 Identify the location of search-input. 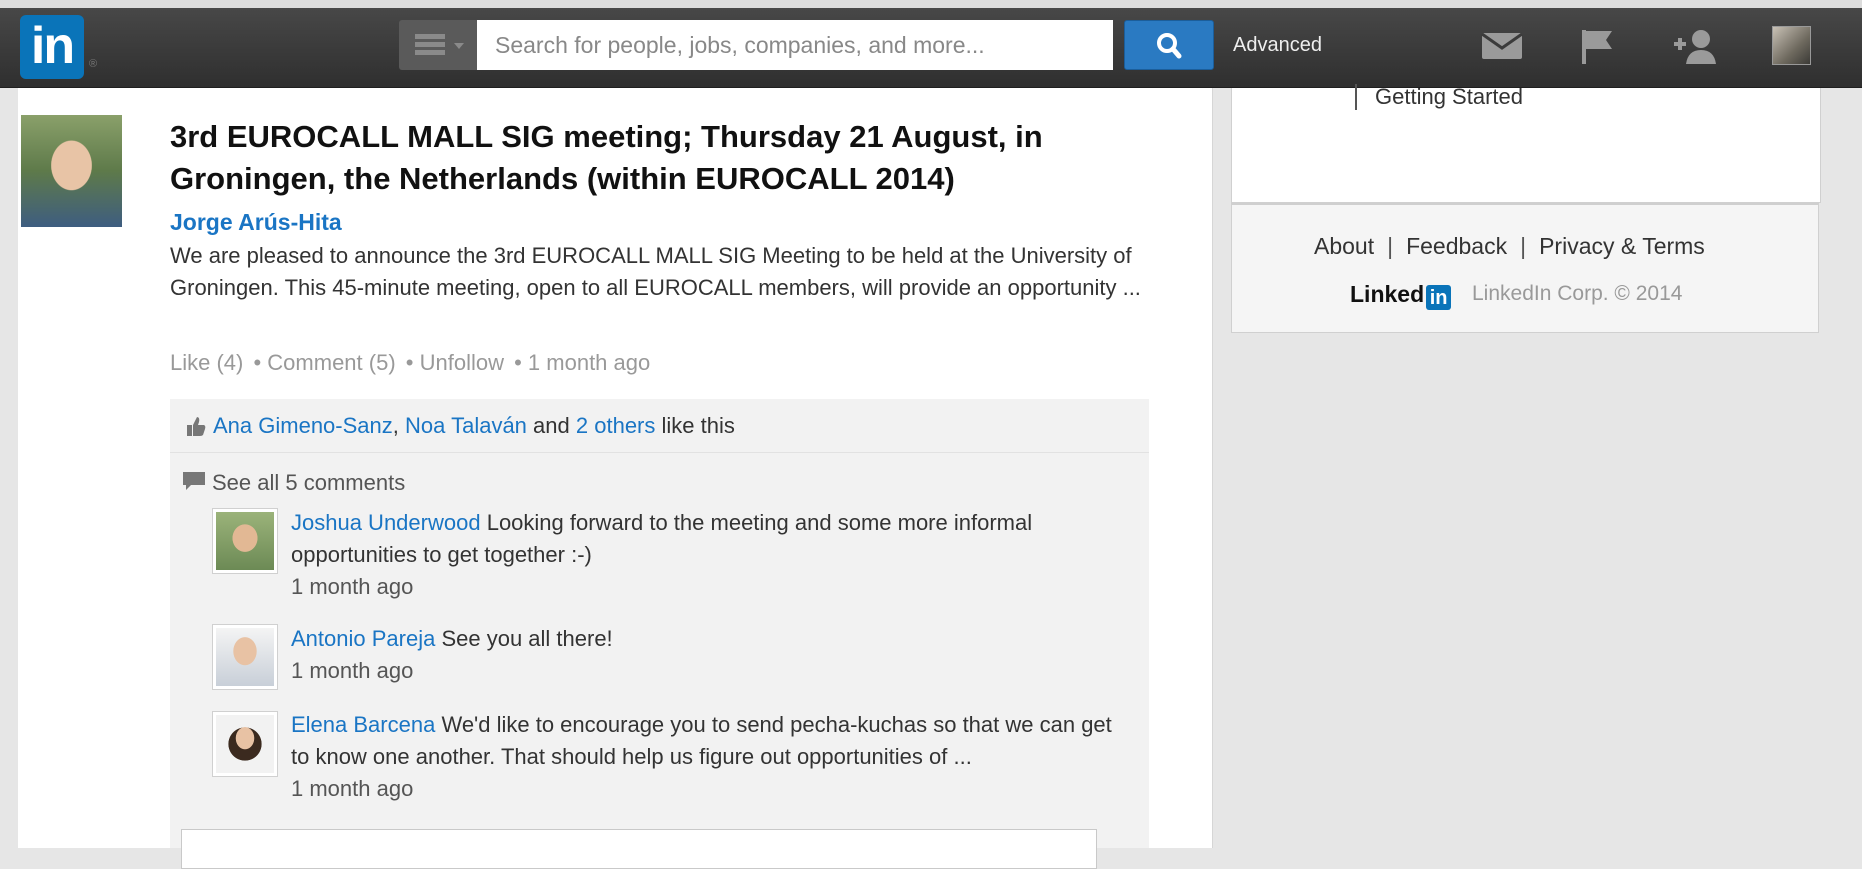
(795, 45).